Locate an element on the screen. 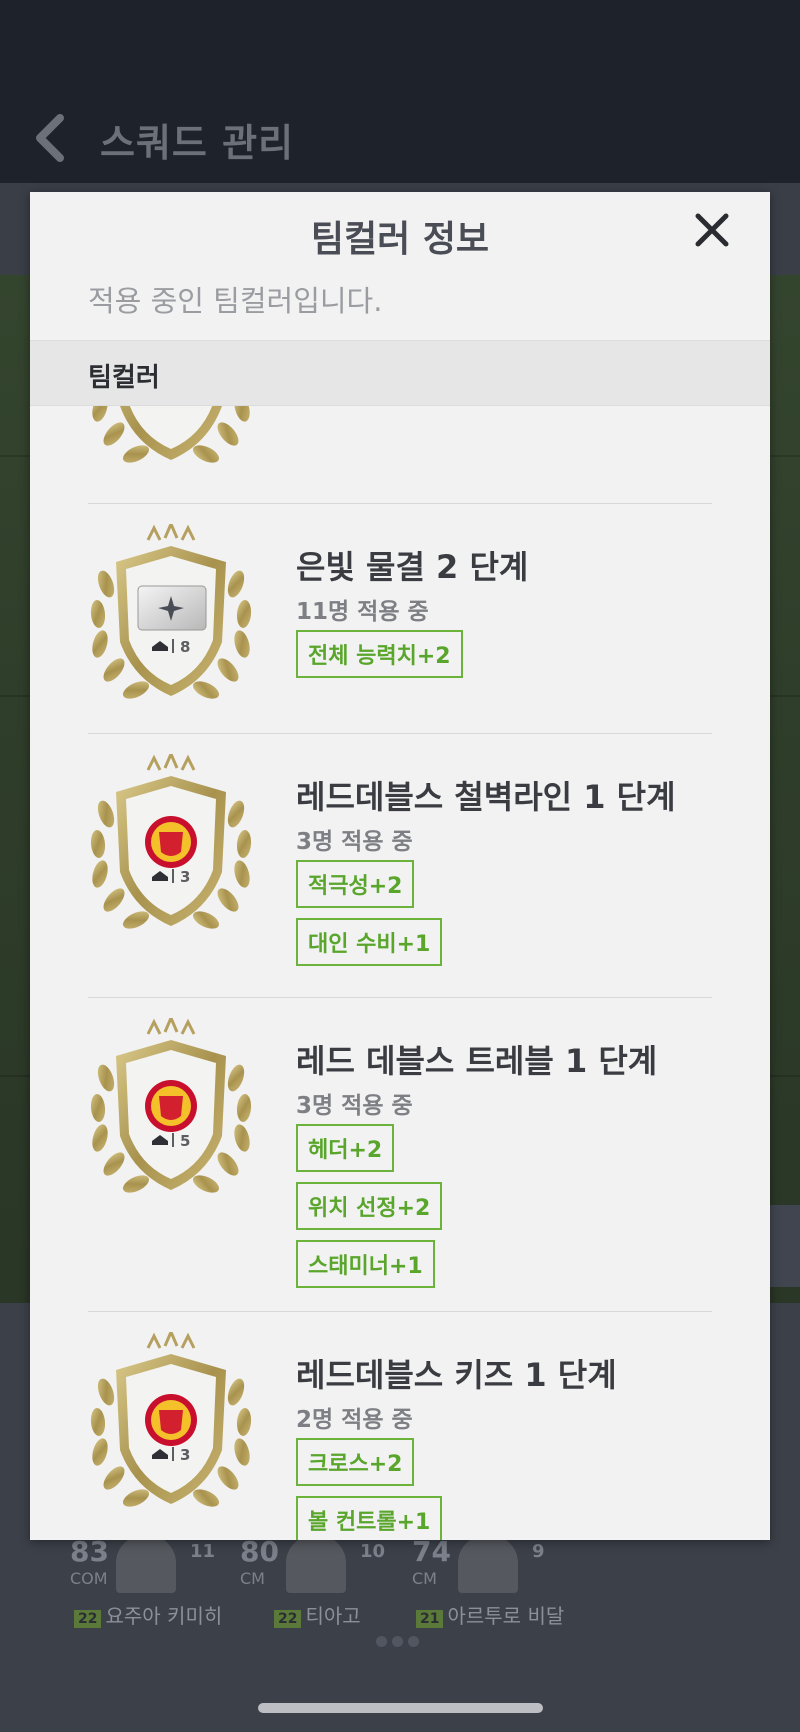 The image size is (800, 1732). laurel-crest-icon is located at coordinates (171, 439).